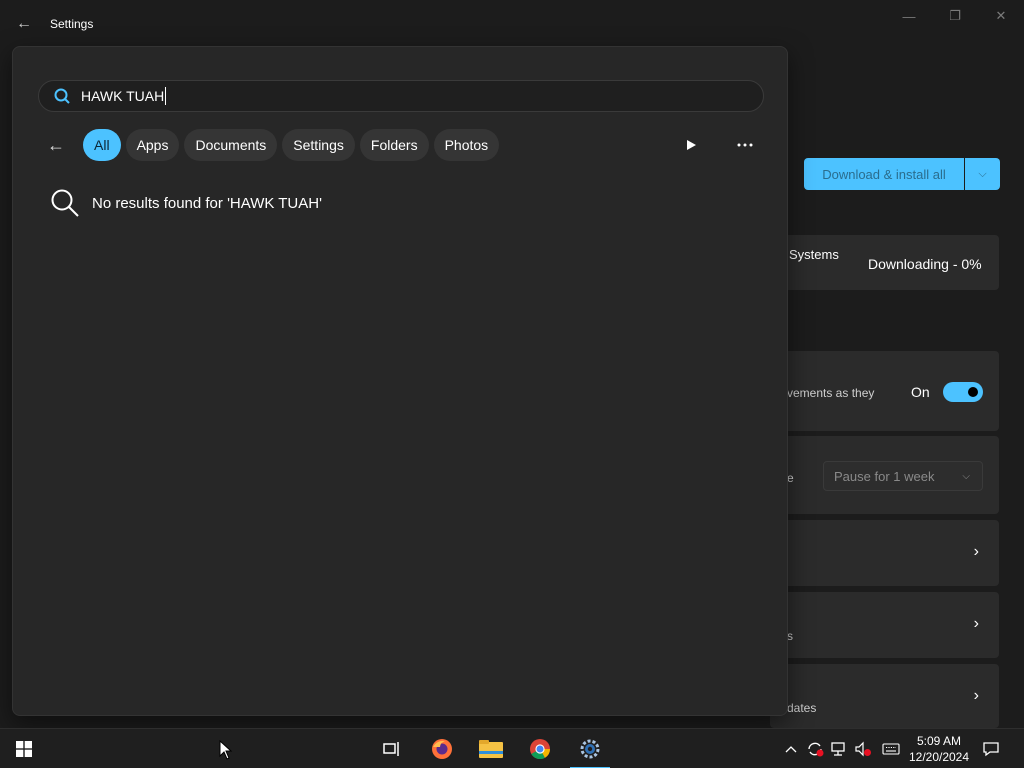 Image resolution: width=1024 pixels, height=768 pixels. Describe the element at coordinates (442, 748) in the screenshot. I see `firefox-icon` at that location.